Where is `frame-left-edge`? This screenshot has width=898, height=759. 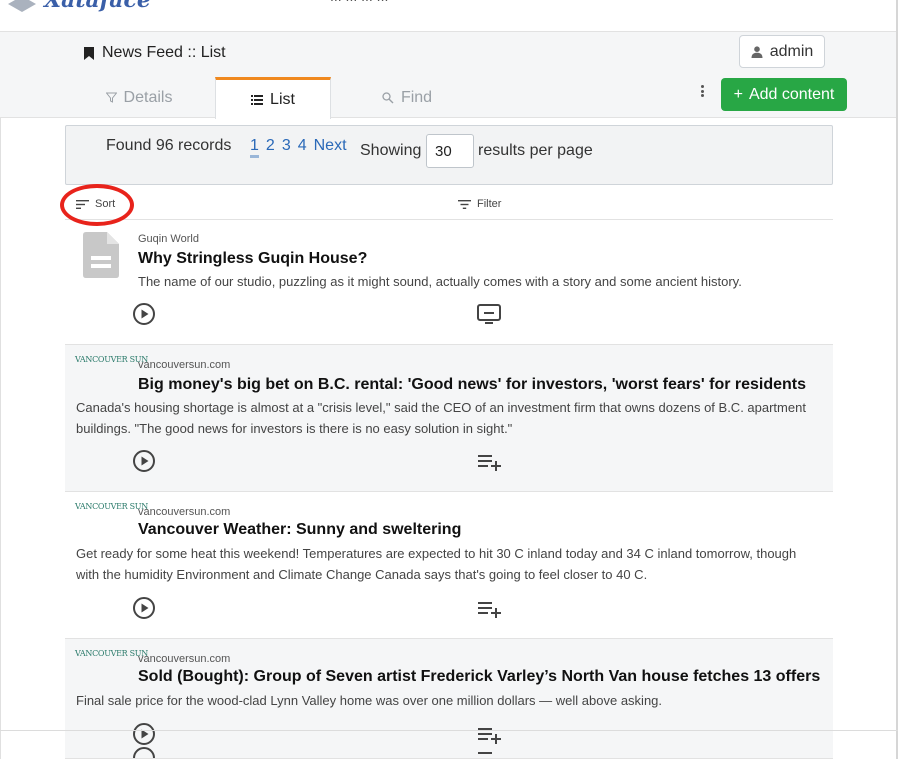 frame-left-edge is located at coordinates (0, 395).